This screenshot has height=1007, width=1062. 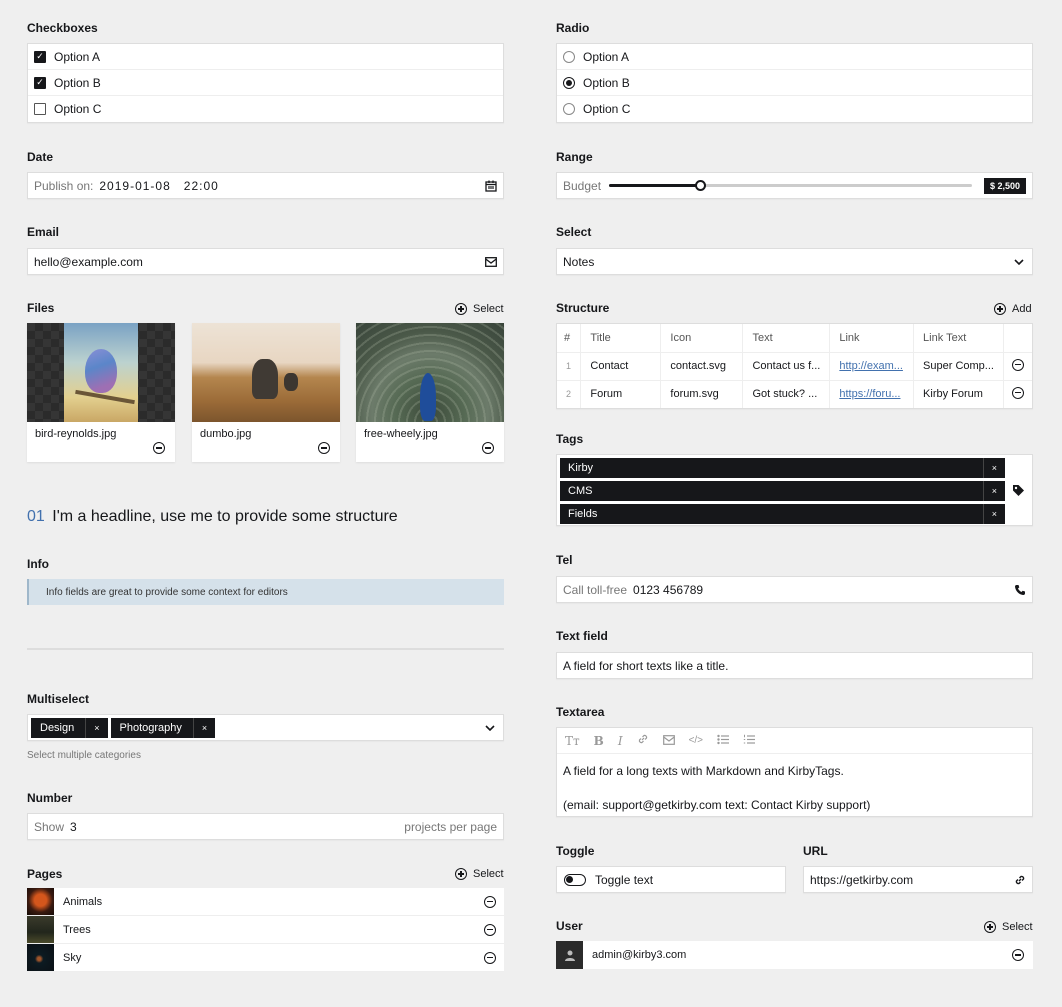 What do you see at coordinates (265, 826) in the screenshot?
I see `number-field: Show 3 projects per page` at bounding box center [265, 826].